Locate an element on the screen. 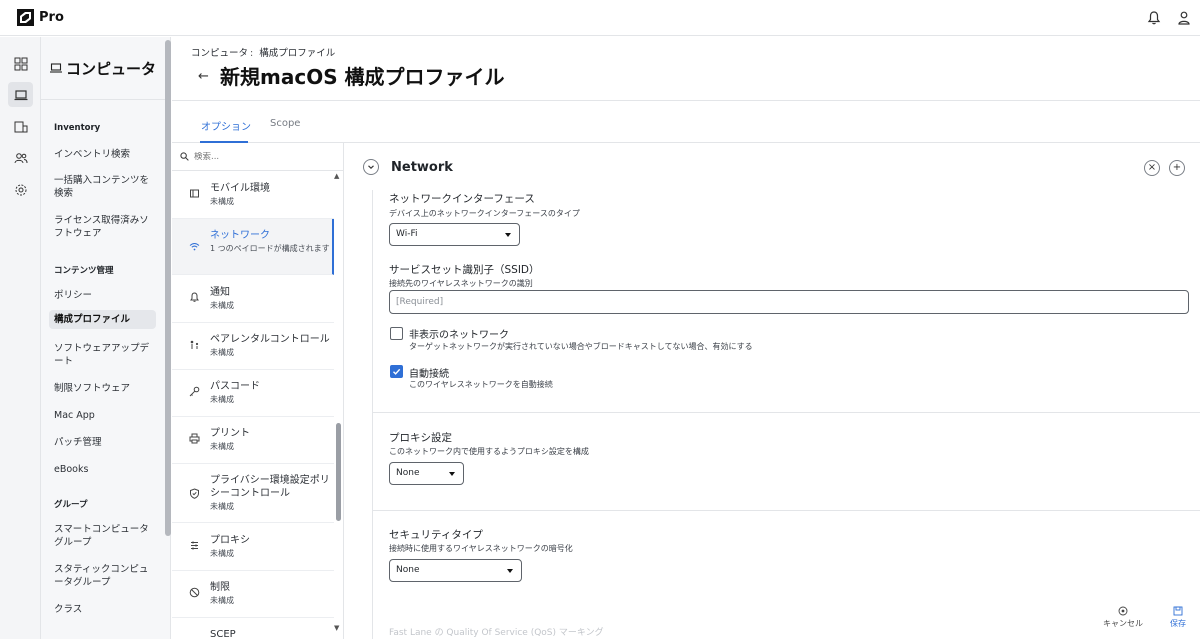 This screenshot has height=639, width=1200. breadcrumb-current: 構成プロファイル is located at coordinates (297, 53).